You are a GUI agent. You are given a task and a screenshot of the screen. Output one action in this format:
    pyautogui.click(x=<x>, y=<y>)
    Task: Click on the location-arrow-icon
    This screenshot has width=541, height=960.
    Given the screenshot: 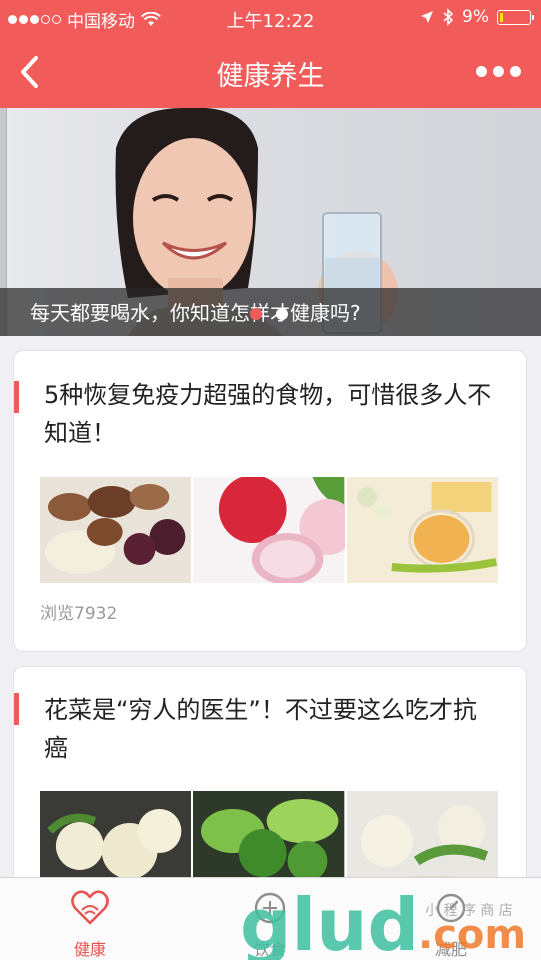 What is the action you would take?
    pyautogui.click(x=427, y=17)
    